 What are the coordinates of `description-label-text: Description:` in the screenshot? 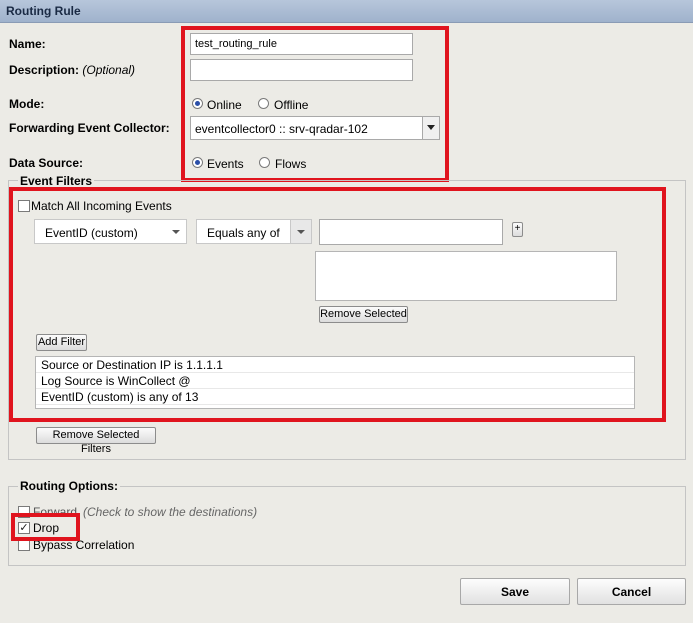 It's located at (44, 70).